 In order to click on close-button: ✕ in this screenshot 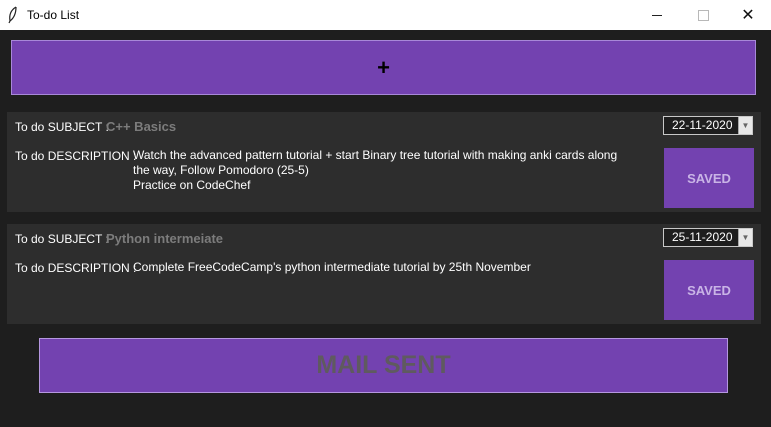, I will do `click(748, 15)`.